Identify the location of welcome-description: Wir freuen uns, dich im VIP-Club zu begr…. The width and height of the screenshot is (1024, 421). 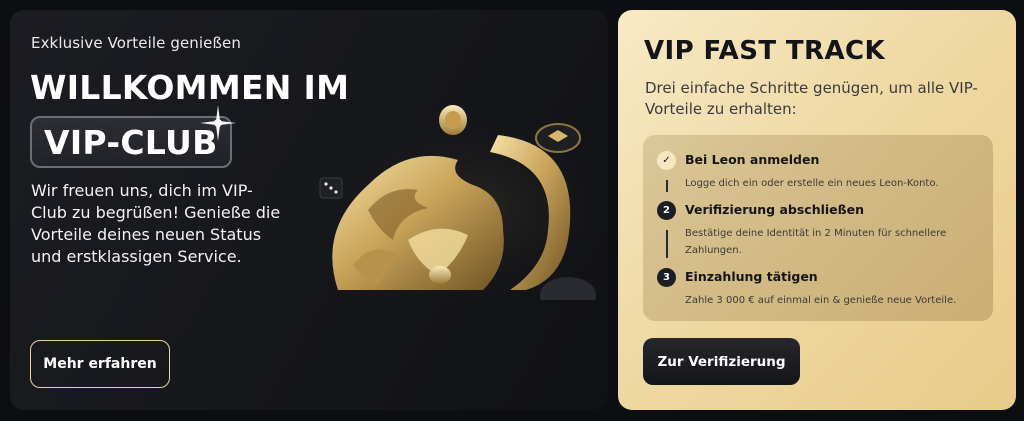
(156, 223).